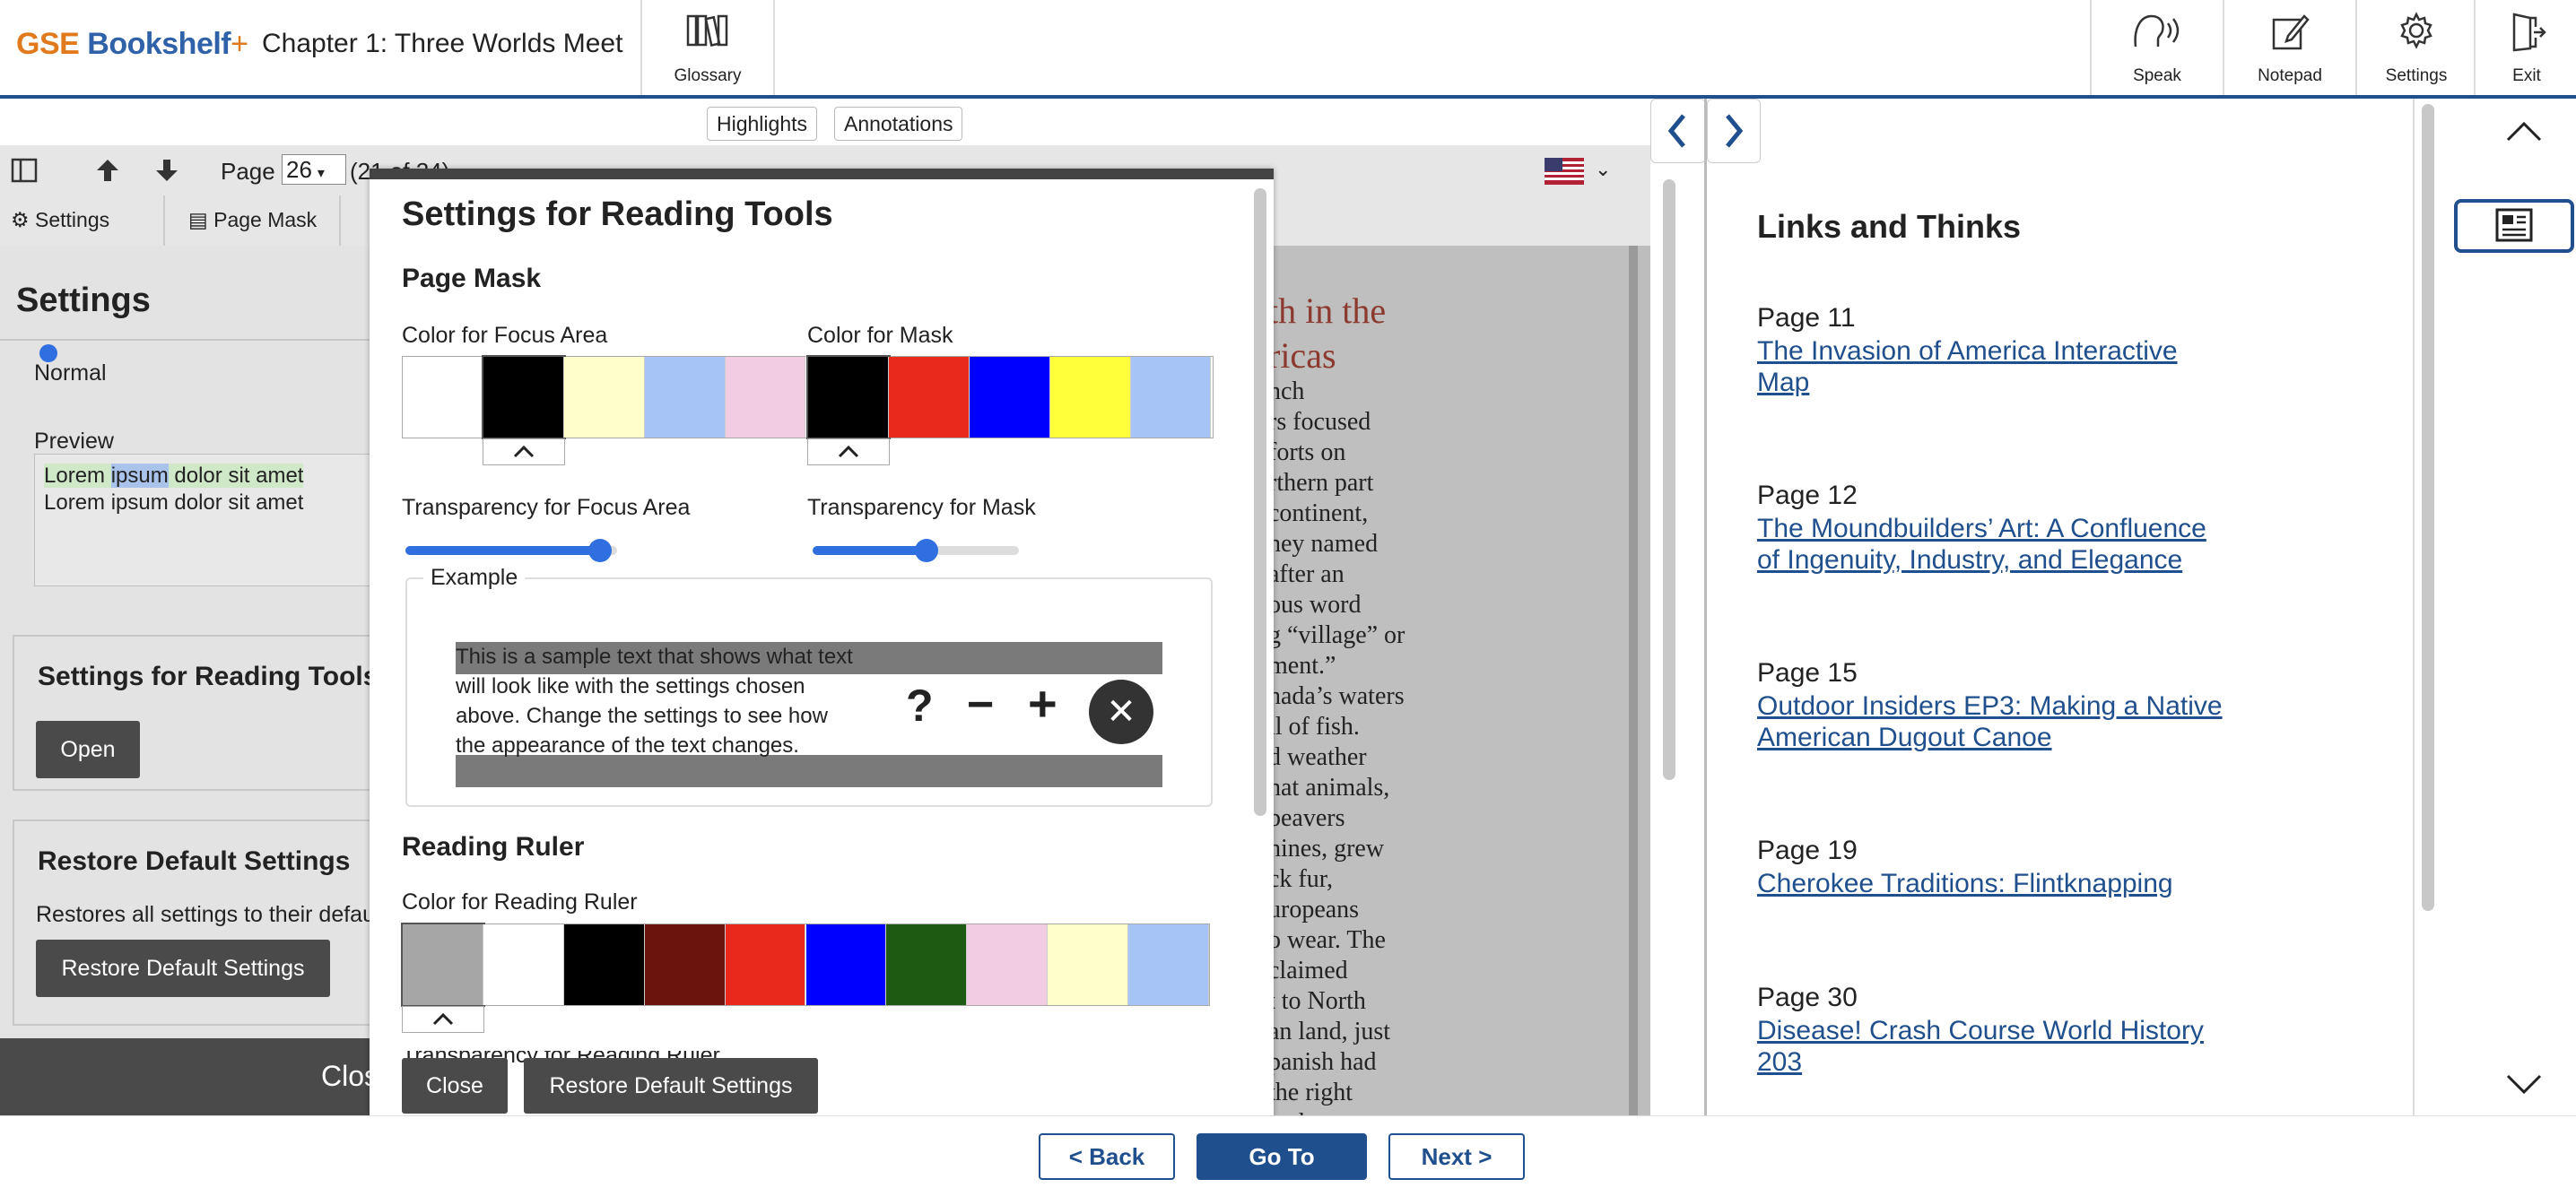  I want to click on resource-link-line: Map, so click(2026, 382).